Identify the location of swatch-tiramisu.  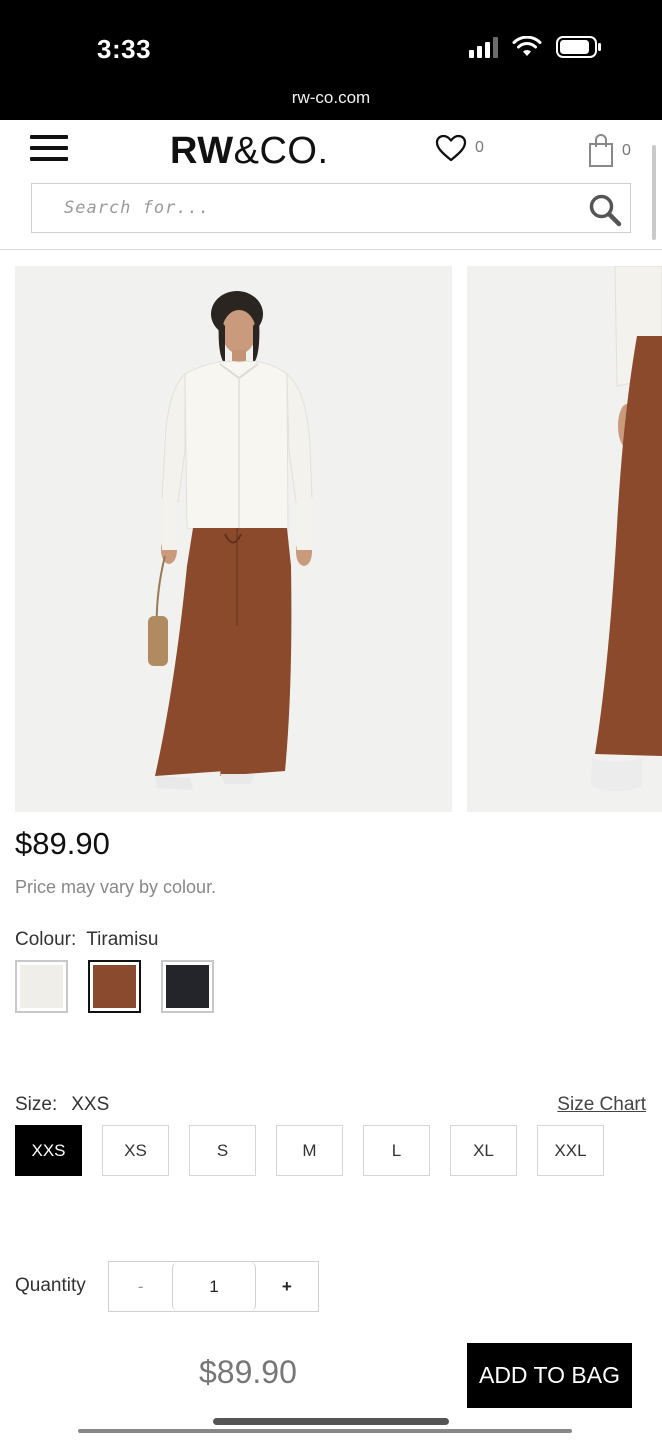
(114, 986).